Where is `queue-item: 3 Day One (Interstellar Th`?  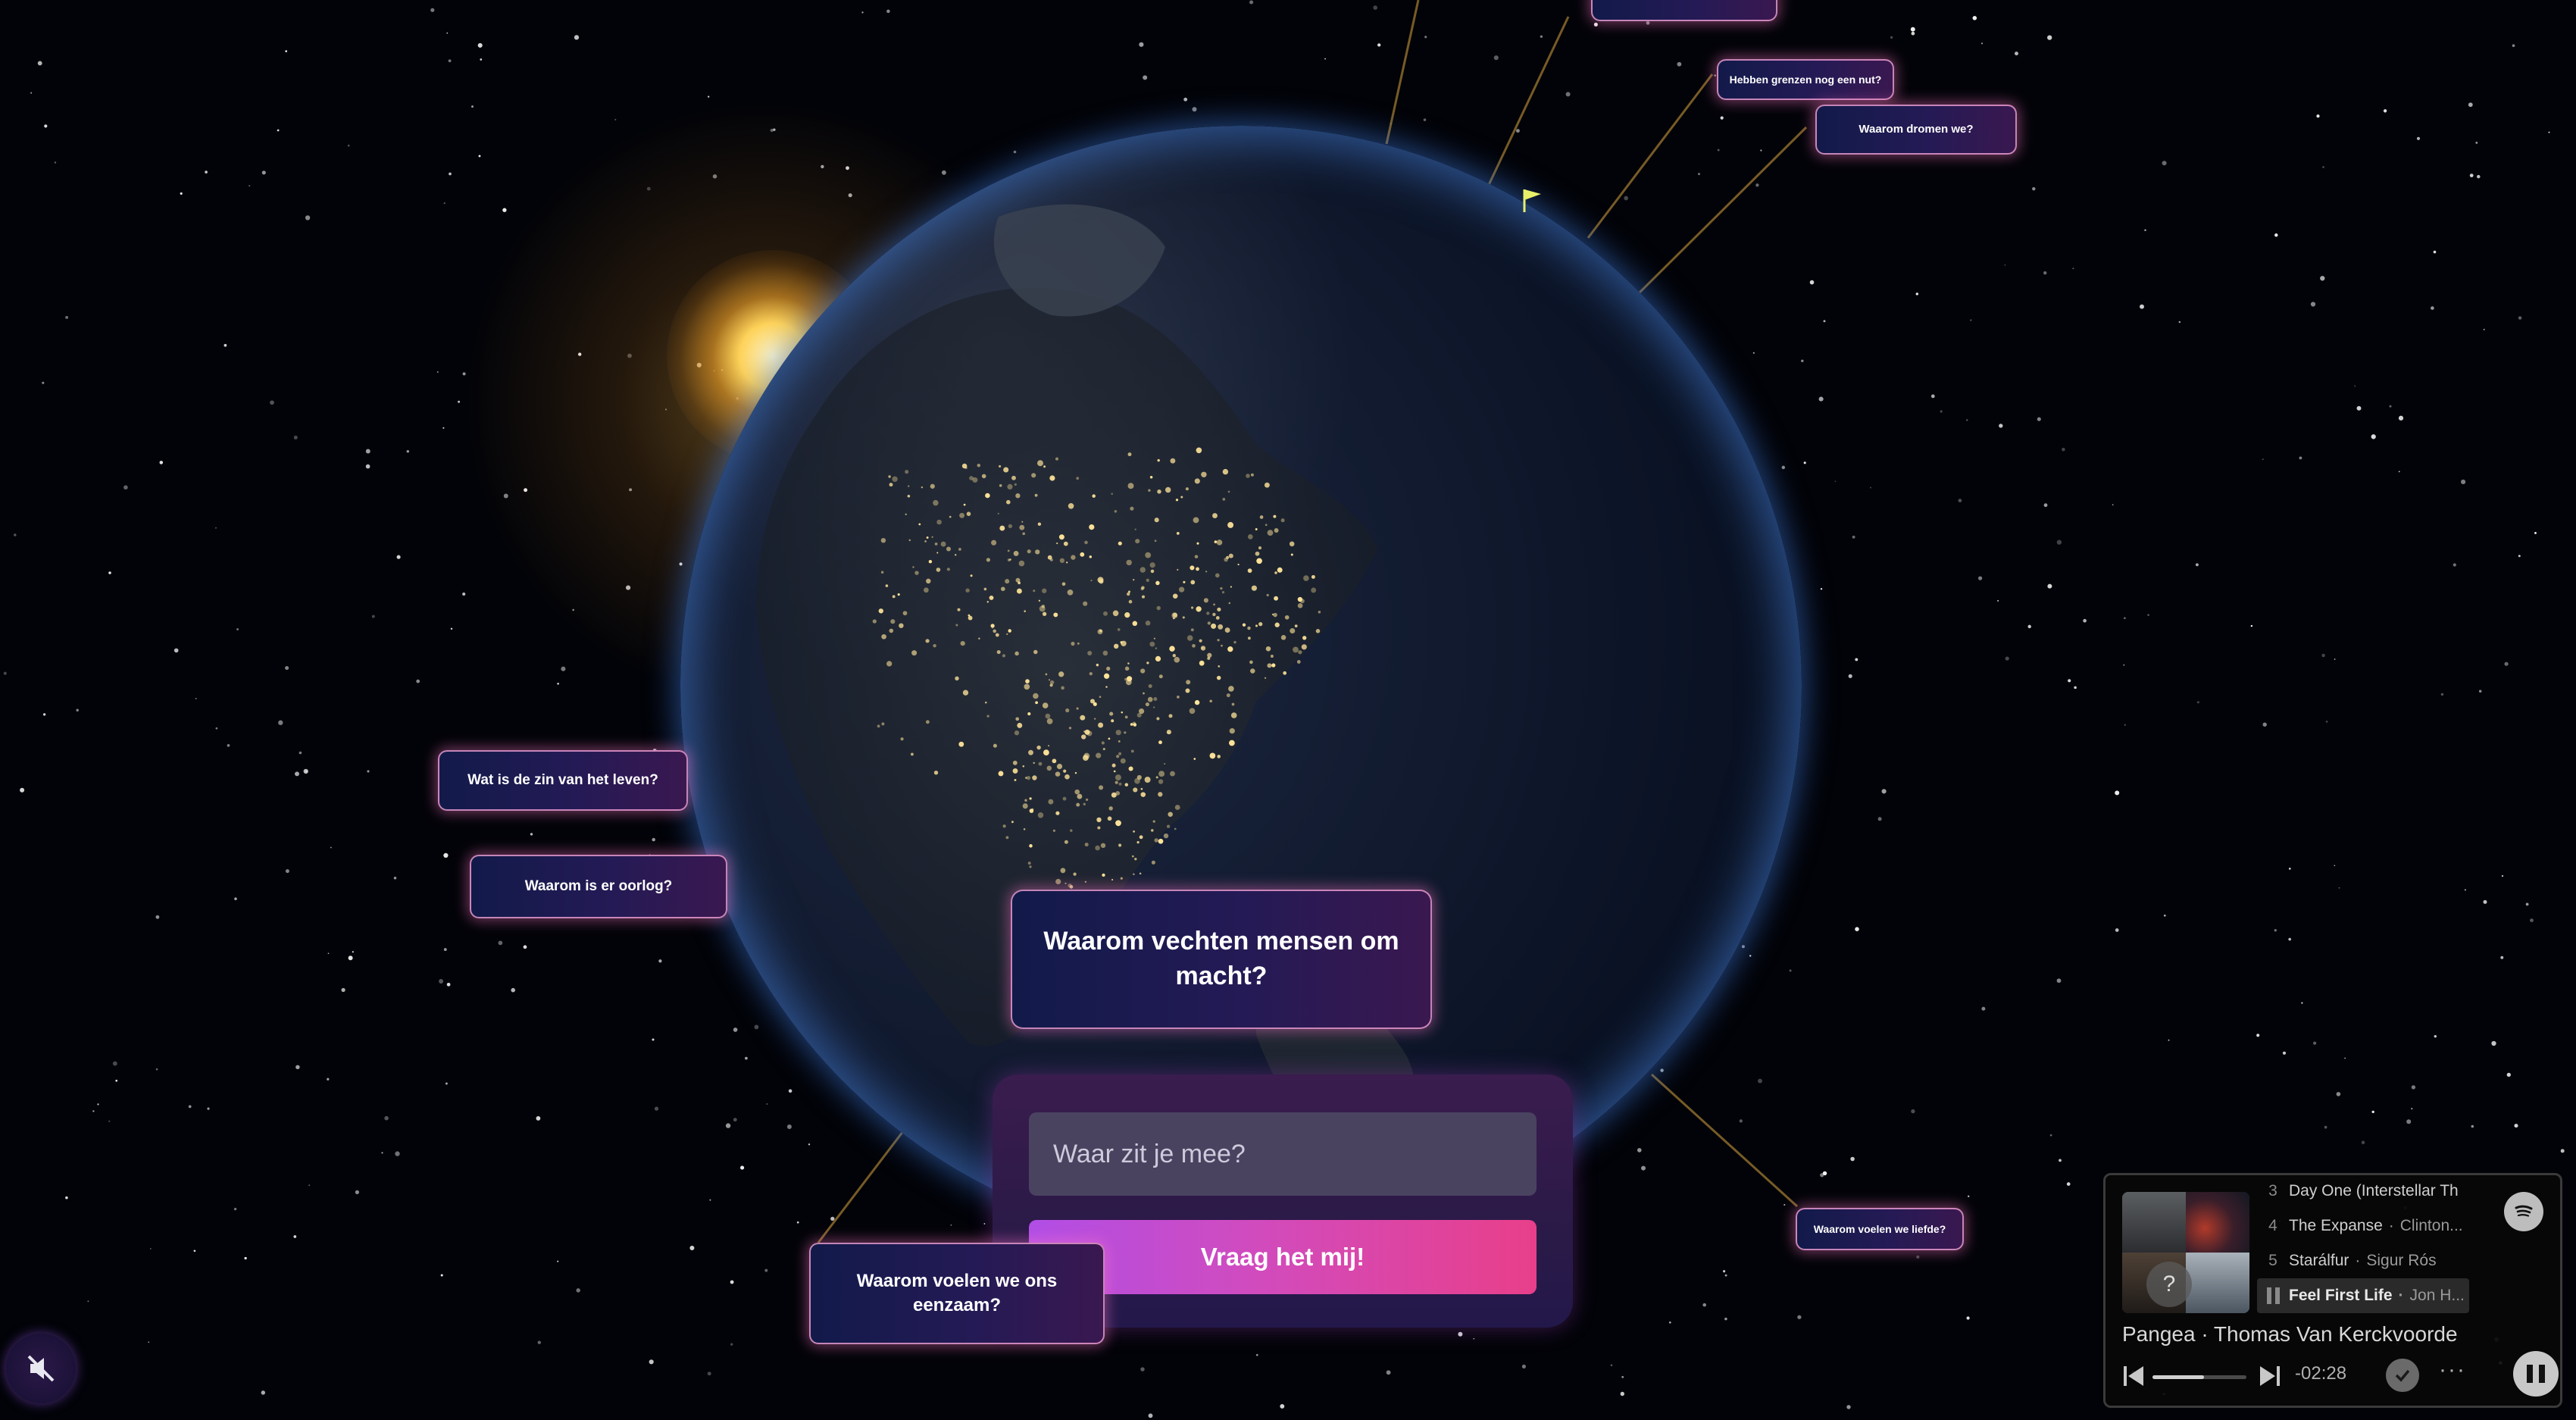 queue-item: 3 Day One (Interstellar Th is located at coordinates (2363, 1192).